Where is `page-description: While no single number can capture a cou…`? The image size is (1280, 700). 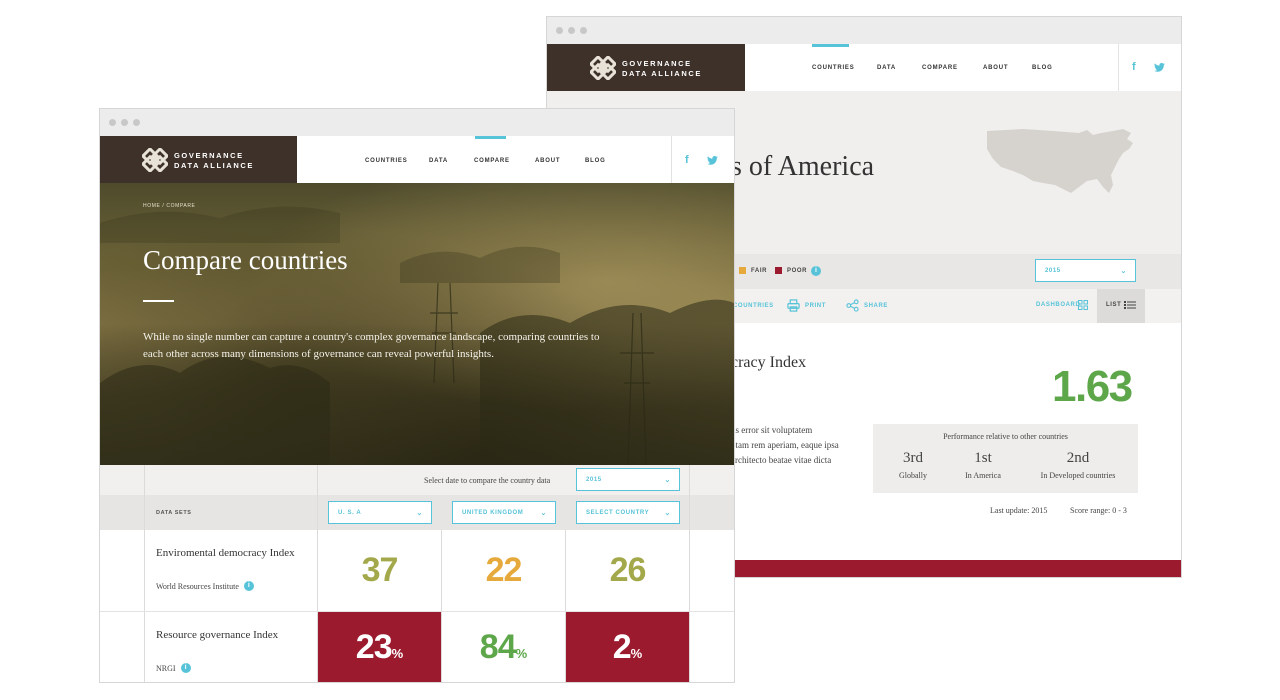 page-description: While no single number can capture a cou… is located at coordinates (371, 345).